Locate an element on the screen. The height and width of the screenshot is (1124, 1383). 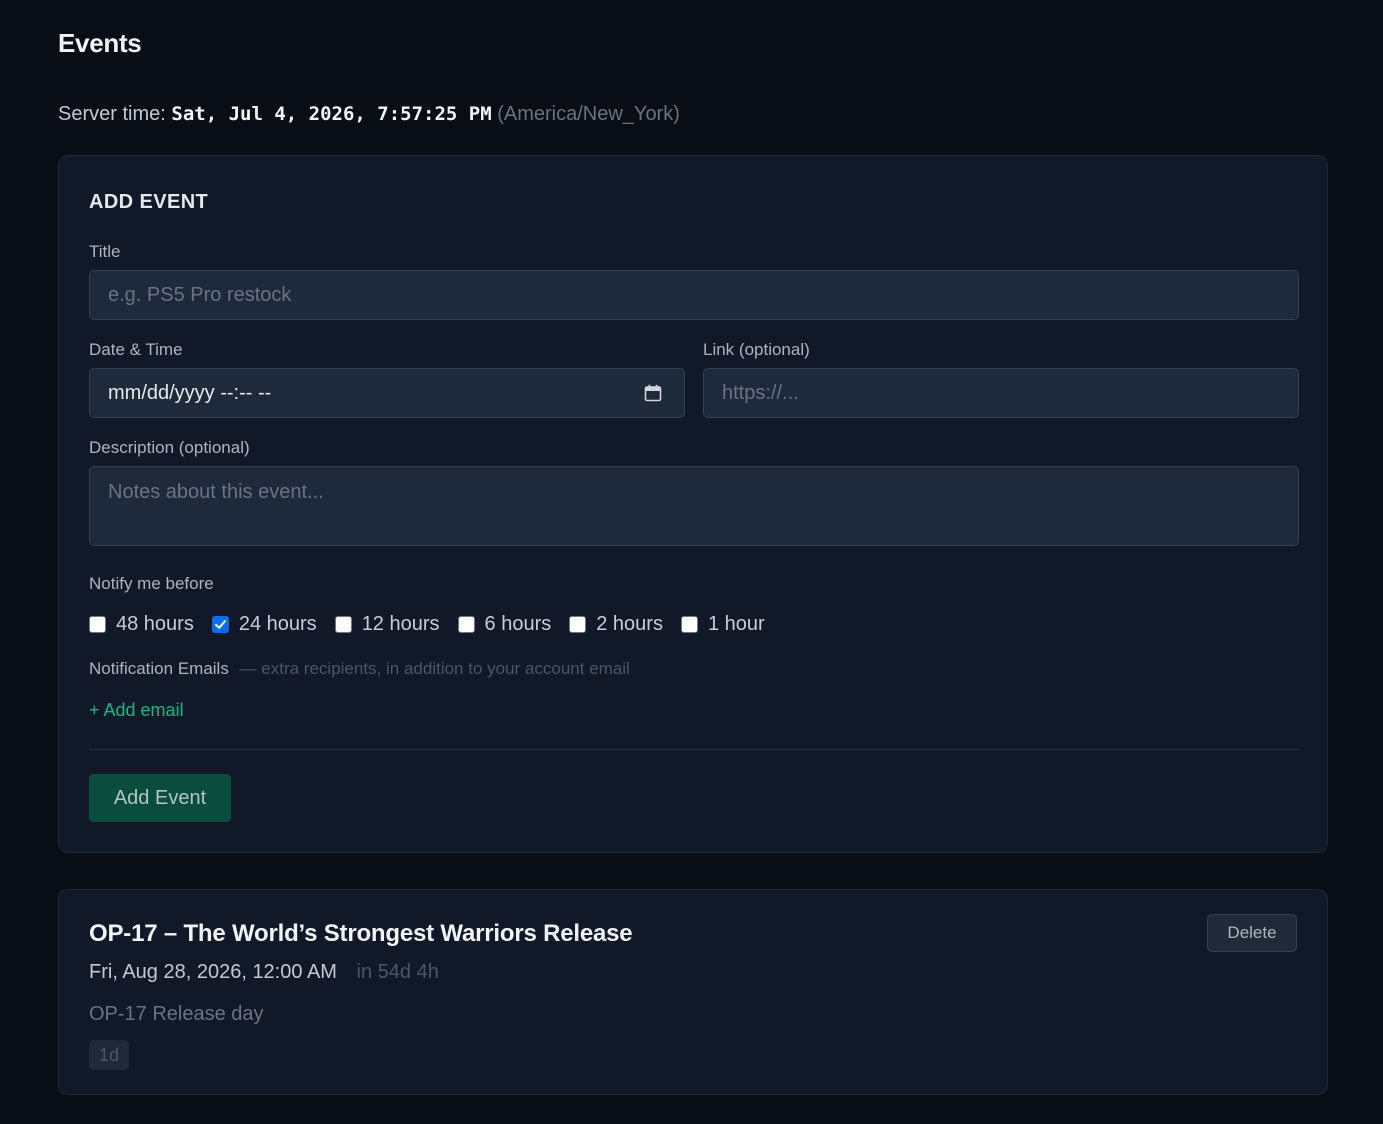
notify-checkbox-24h is located at coordinates (220, 624).